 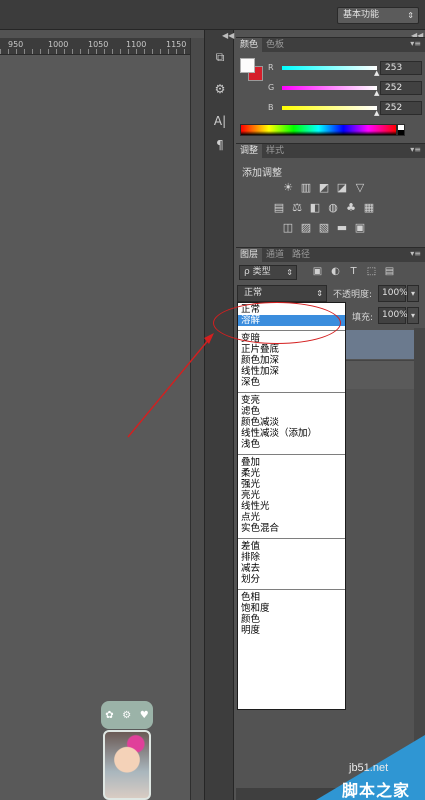 I want to click on blend-mode-item: 排除, so click(x=291, y=557).